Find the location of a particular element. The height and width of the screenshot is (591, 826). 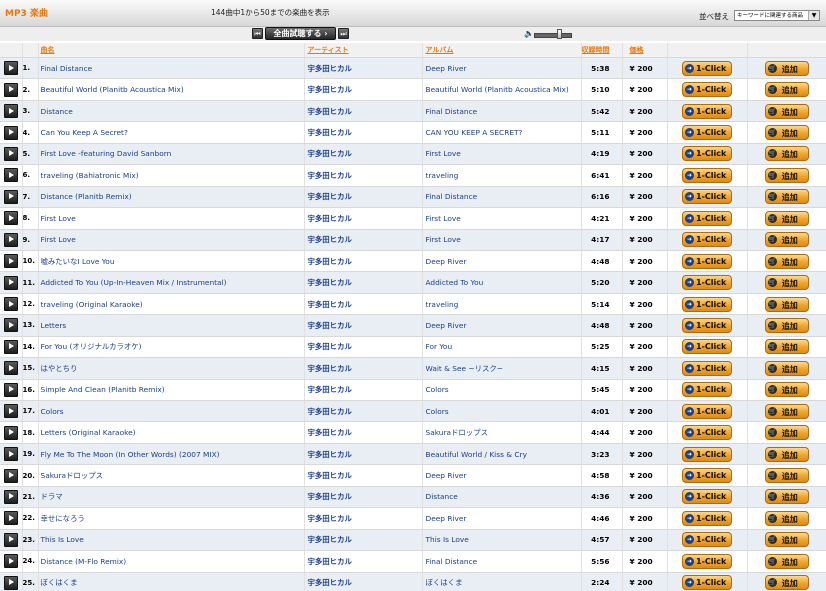

column-header-artist: アーティスト is located at coordinates (363, 50).